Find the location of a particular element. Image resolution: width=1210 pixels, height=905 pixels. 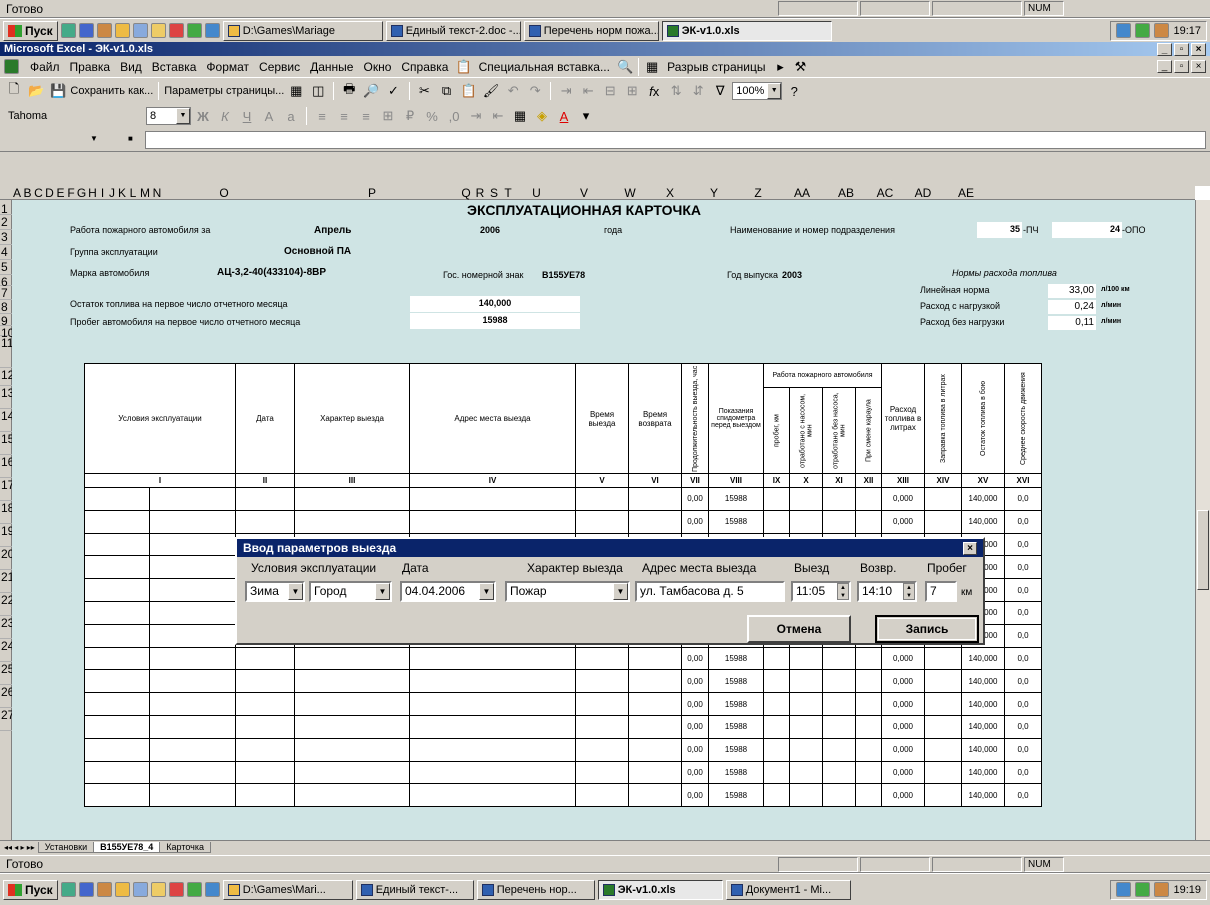

delete-row-icon: ⊟ is located at coordinates (610, 91).